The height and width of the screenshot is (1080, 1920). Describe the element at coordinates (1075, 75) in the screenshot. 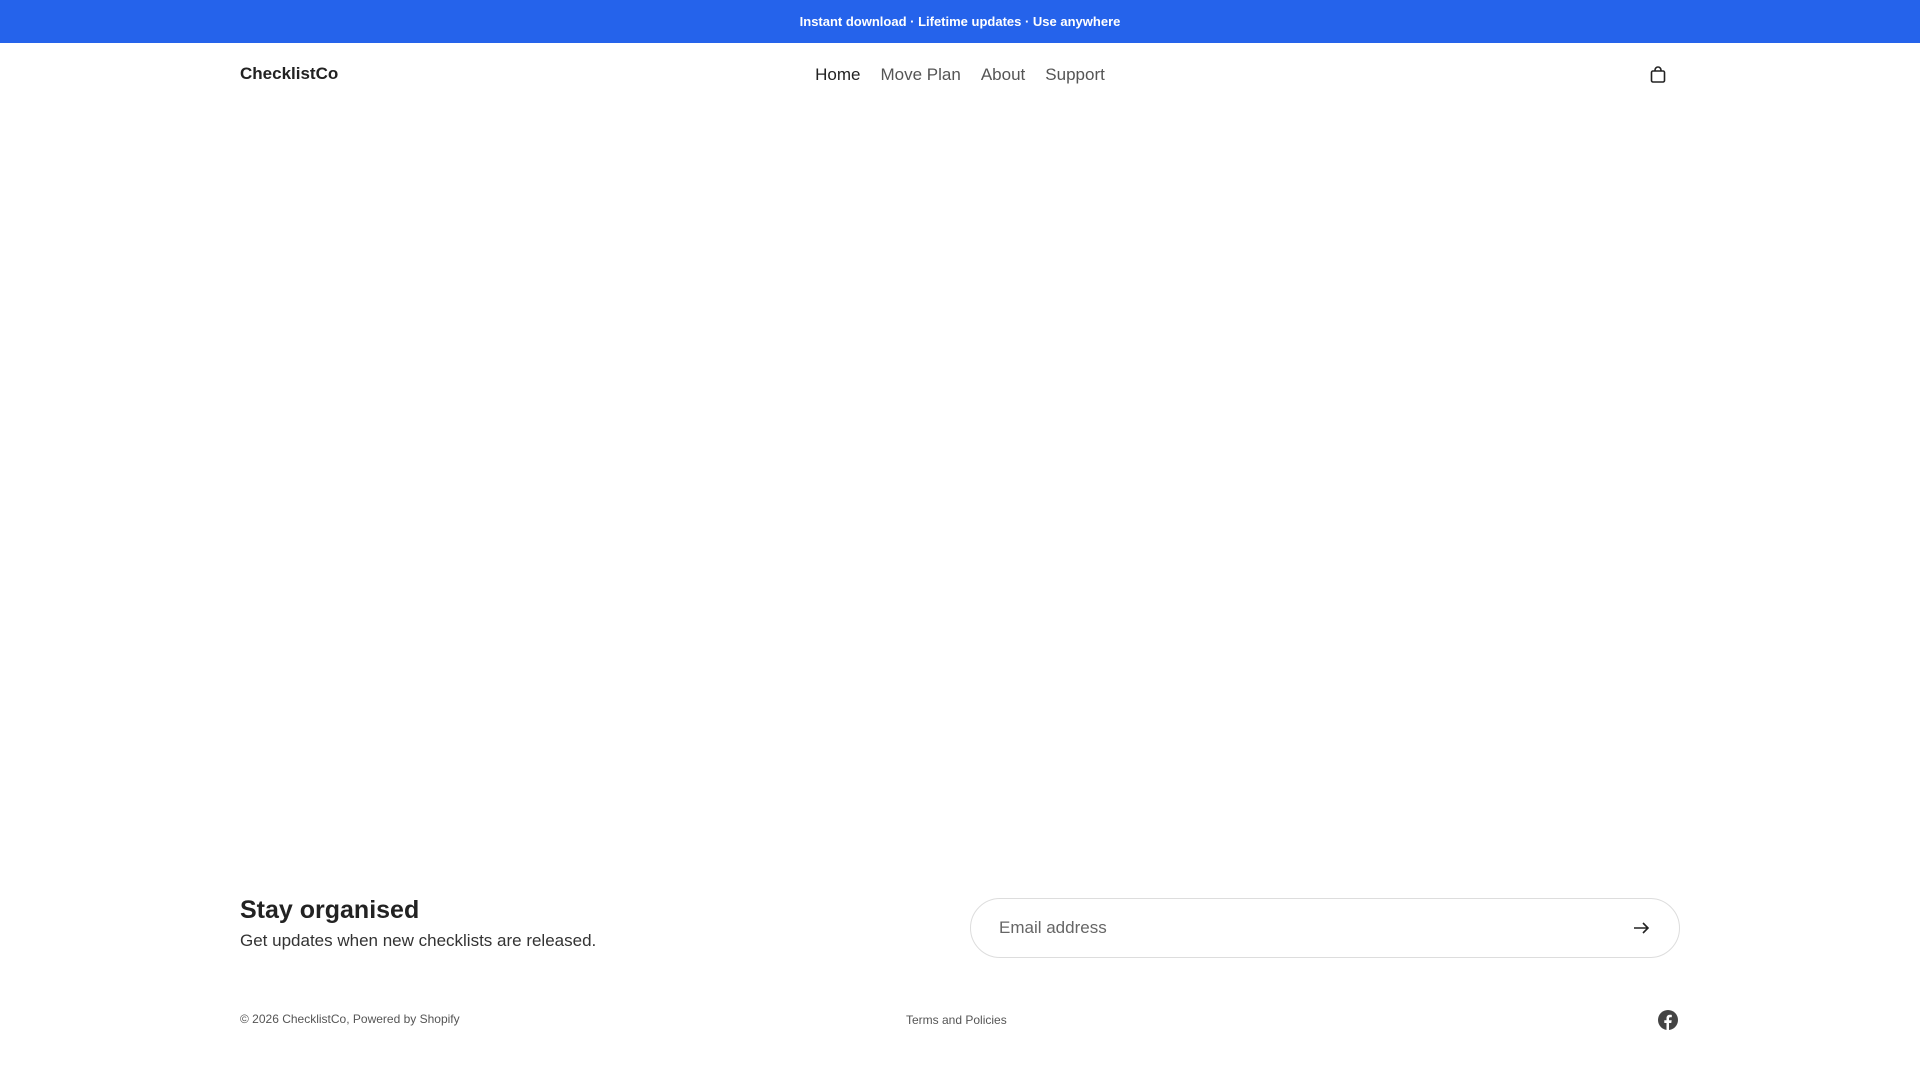

I see `nav-support: Support` at that location.